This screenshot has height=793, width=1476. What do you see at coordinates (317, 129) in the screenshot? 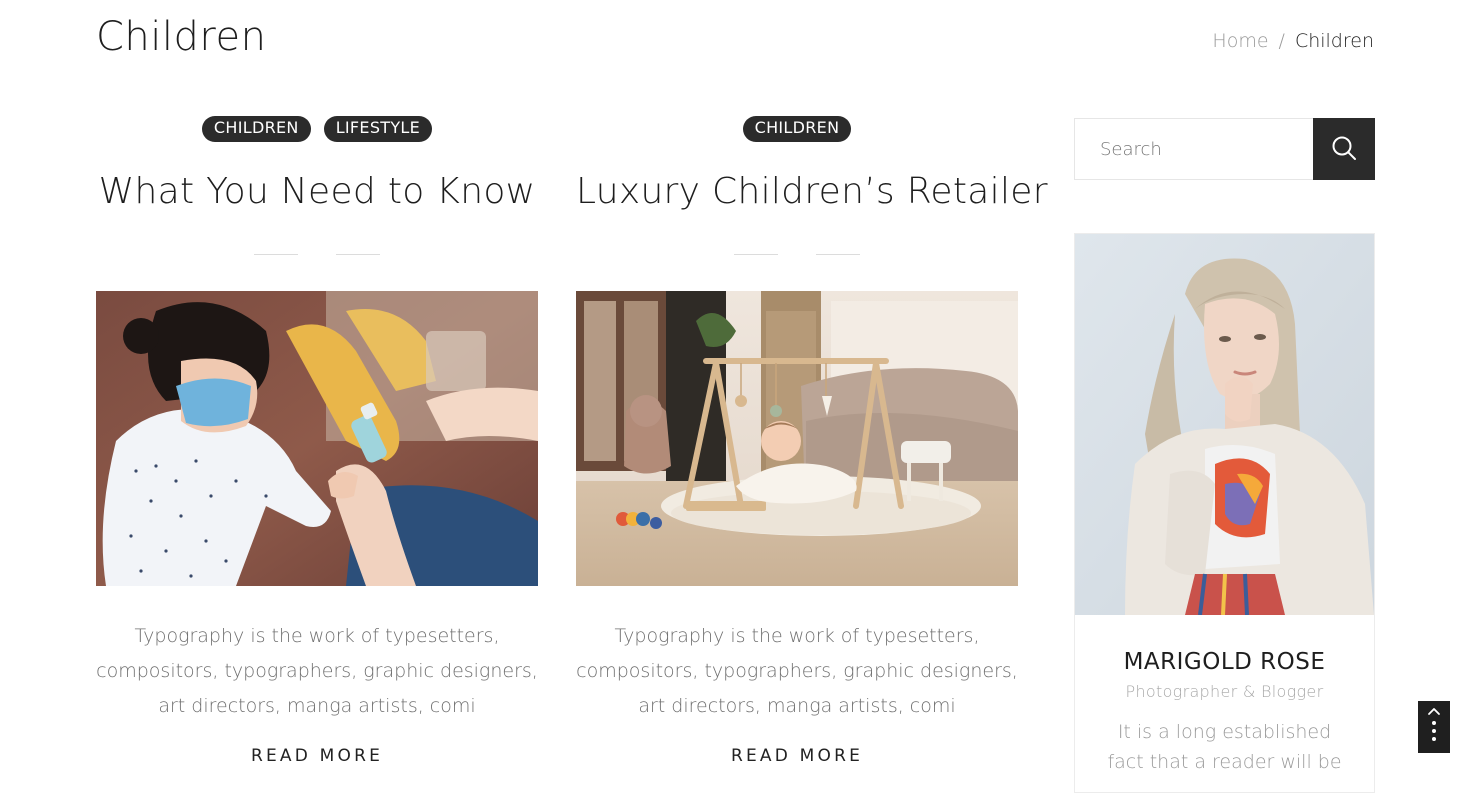
I see `post-categories: CHILDREN LIFESTYLE` at bounding box center [317, 129].